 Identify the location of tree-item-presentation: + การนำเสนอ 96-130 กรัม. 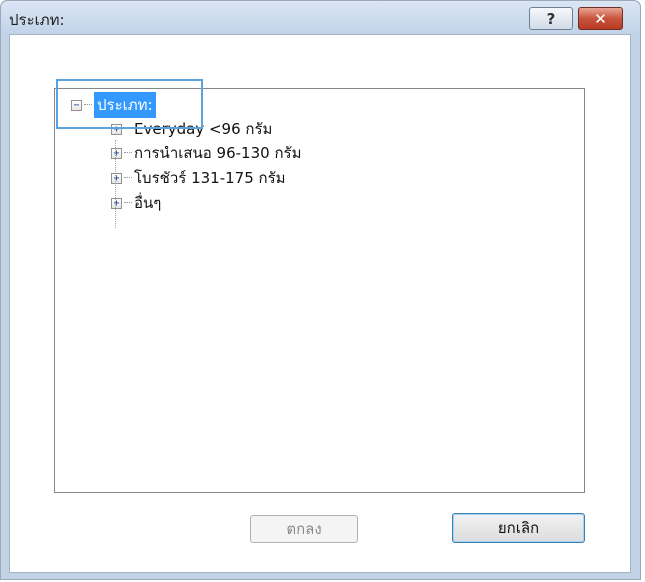
(206, 153).